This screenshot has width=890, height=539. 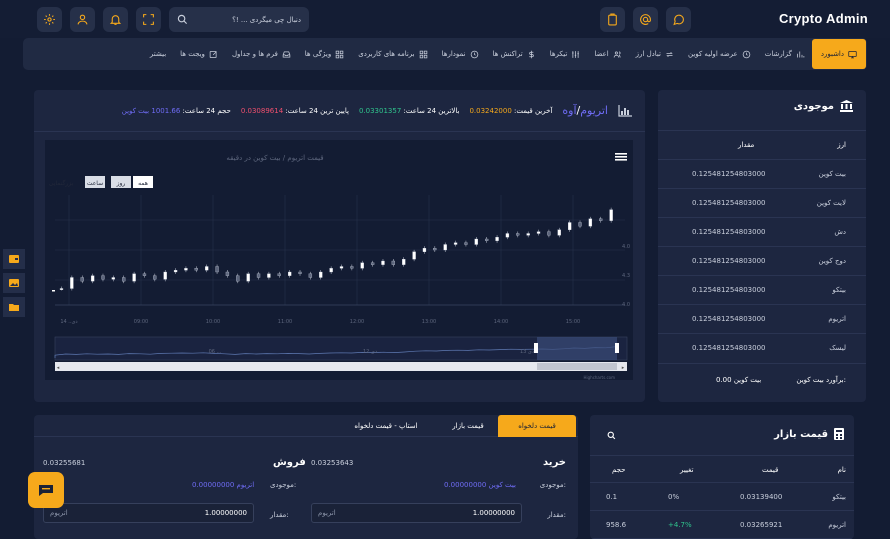 What do you see at coordinates (837, 319) in the screenshot?
I see `wallet-row-name: اتریوم` at bounding box center [837, 319].